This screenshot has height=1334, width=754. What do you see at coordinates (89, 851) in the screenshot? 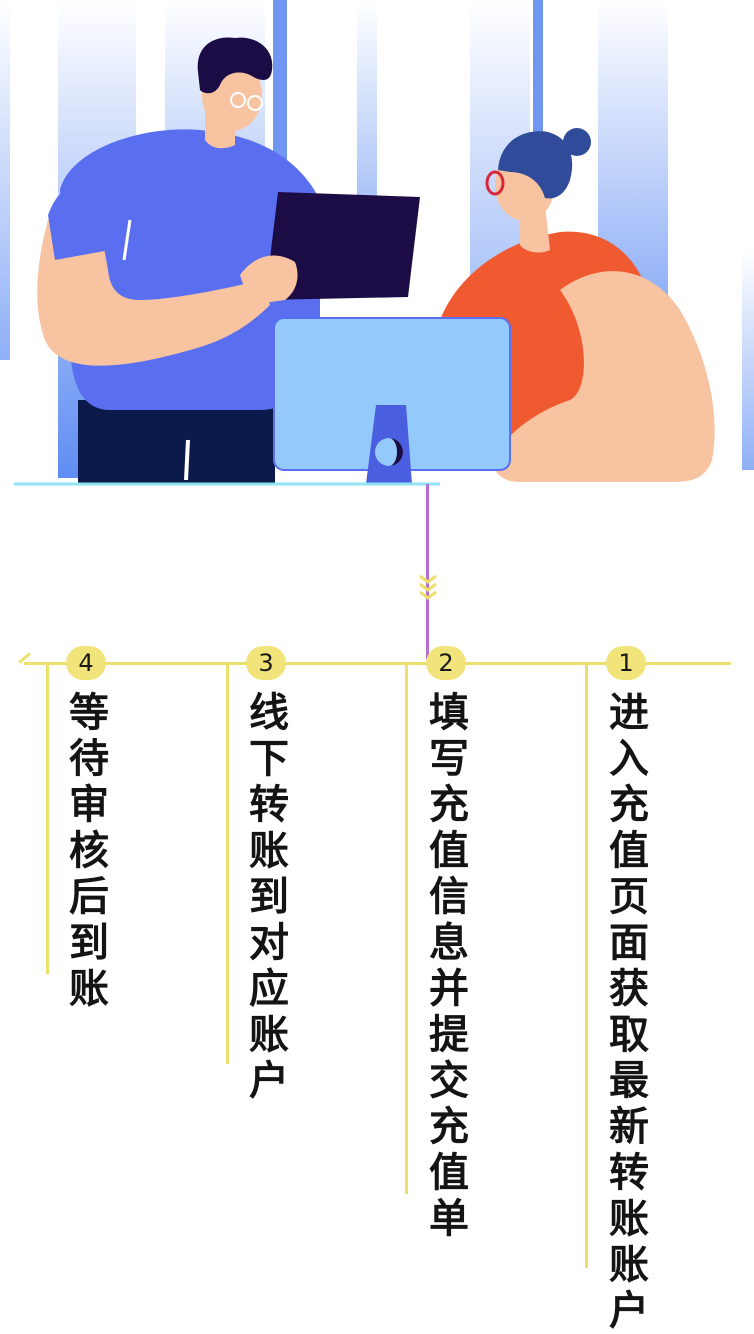
I see `step-4-text: 等待审核后到账` at bounding box center [89, 851].